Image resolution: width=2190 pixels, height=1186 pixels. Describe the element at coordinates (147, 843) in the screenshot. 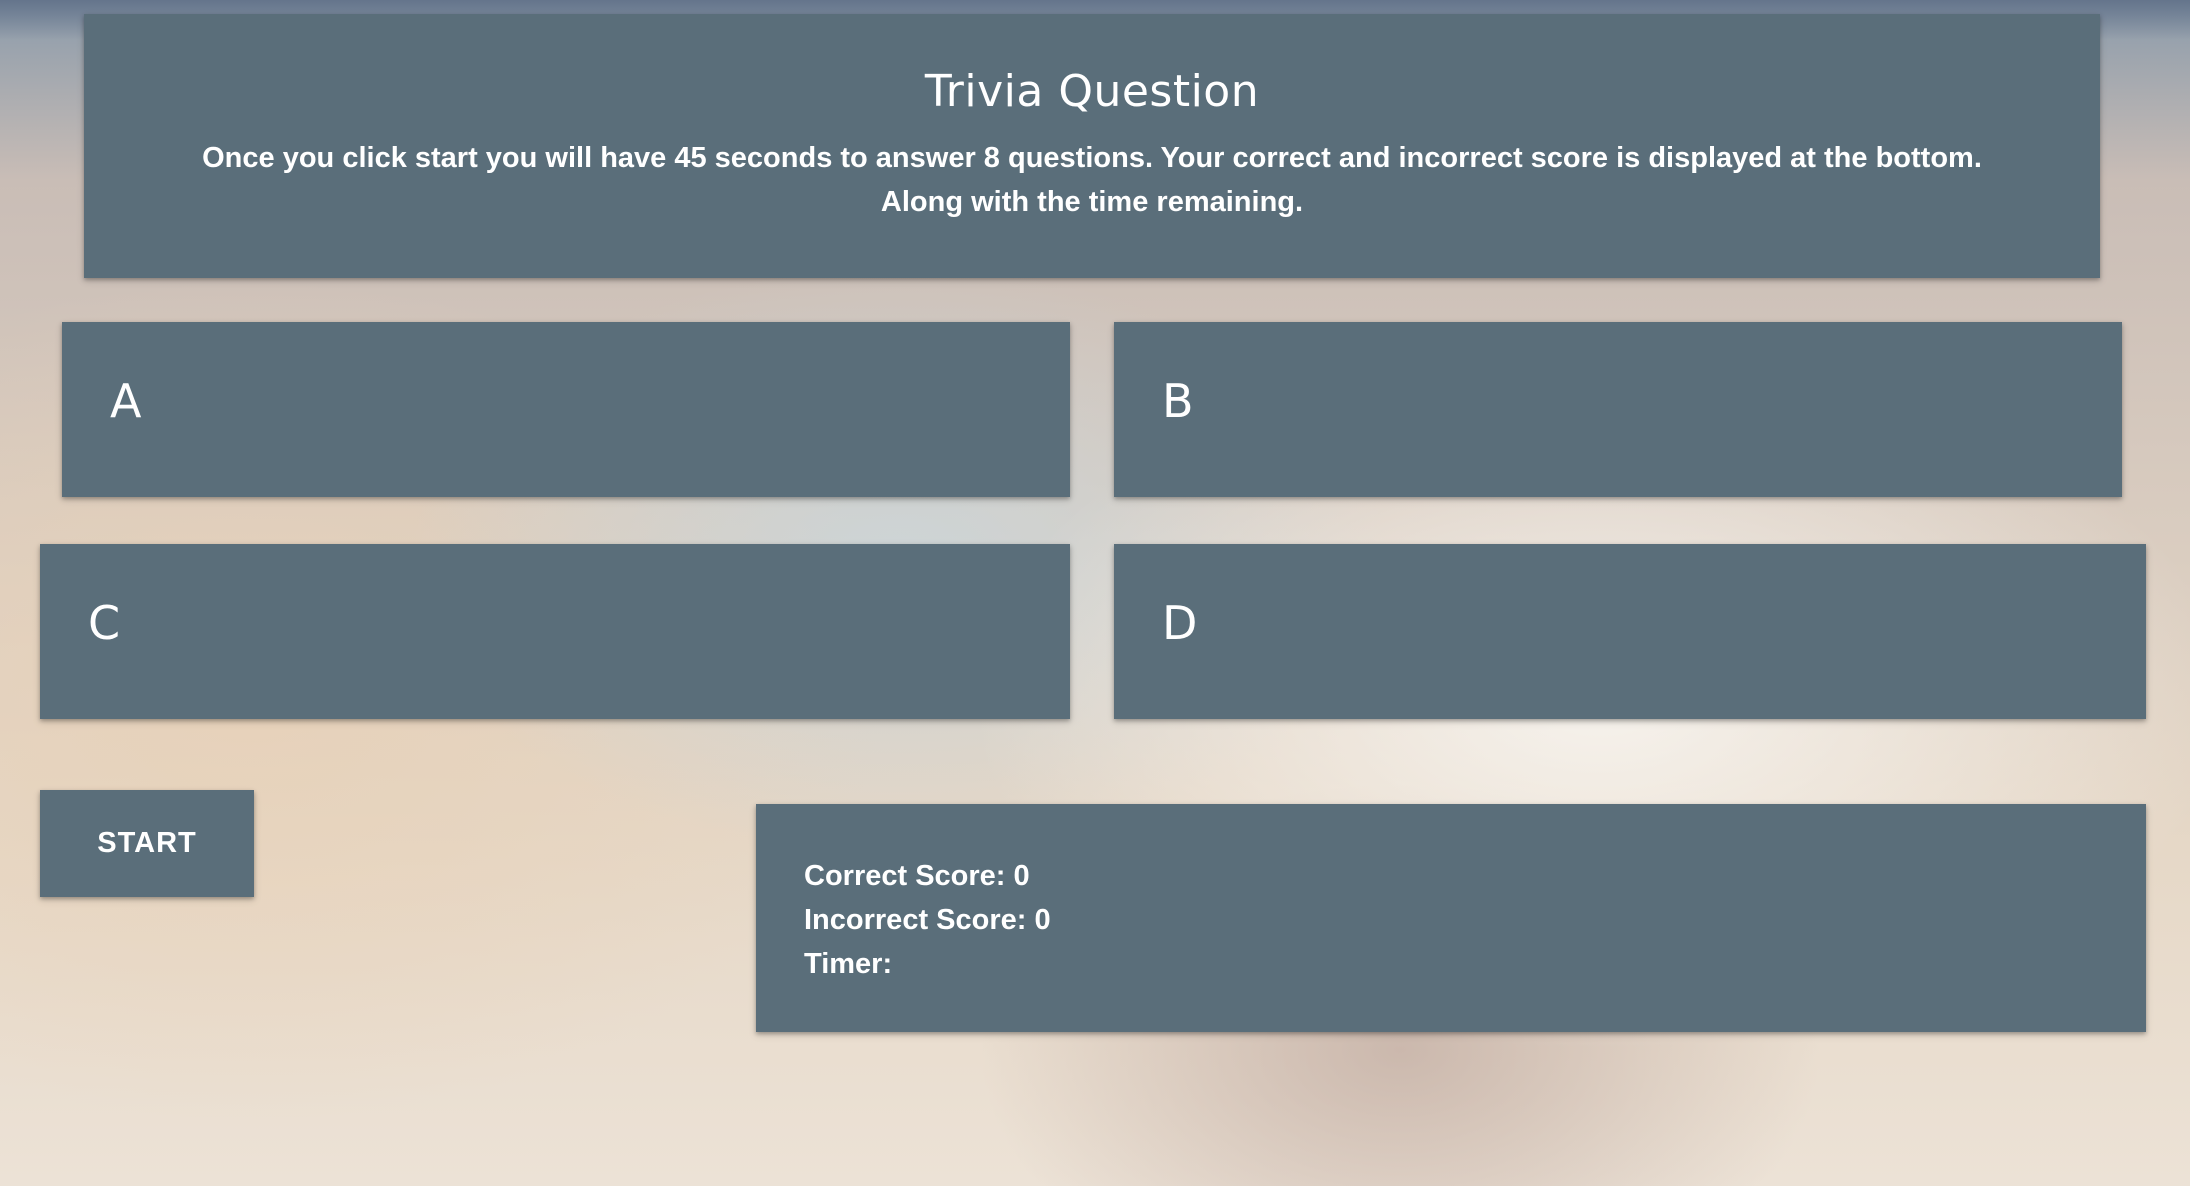

I see `start-button: START` at that location.